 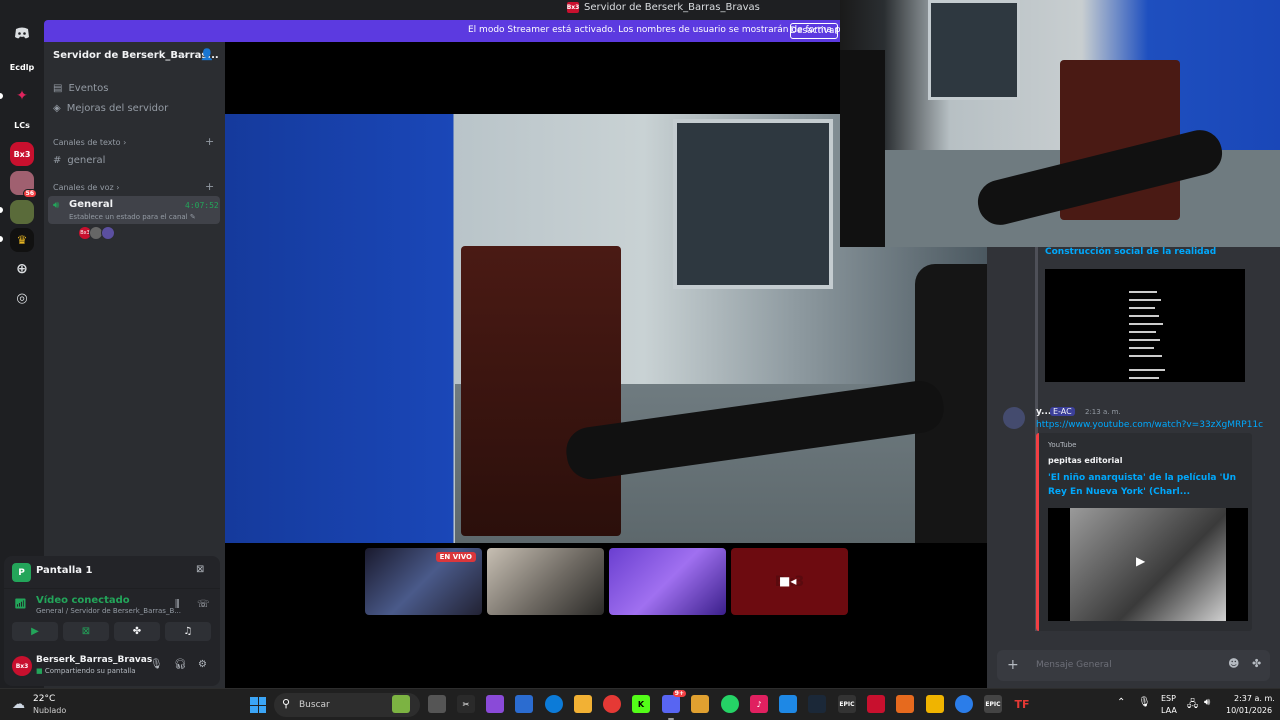 What do you see at coordinates (554, 704) in the screenshot?
I see `edge-icon` at bounding box center [554, 704].